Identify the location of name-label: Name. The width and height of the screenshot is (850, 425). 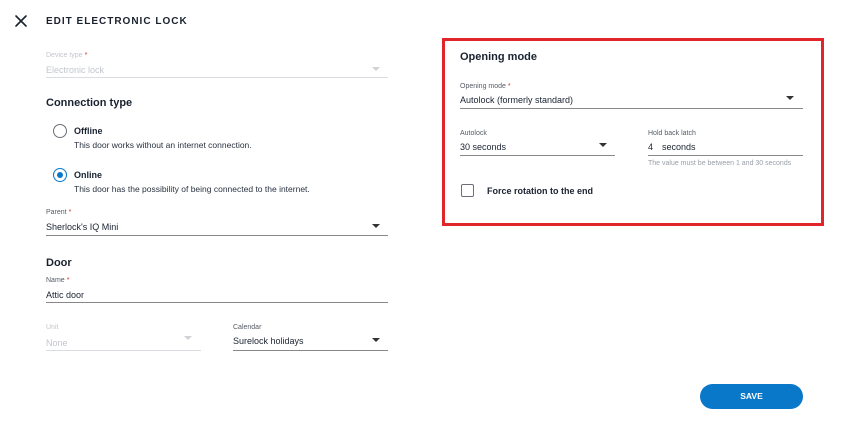
(55, 280).